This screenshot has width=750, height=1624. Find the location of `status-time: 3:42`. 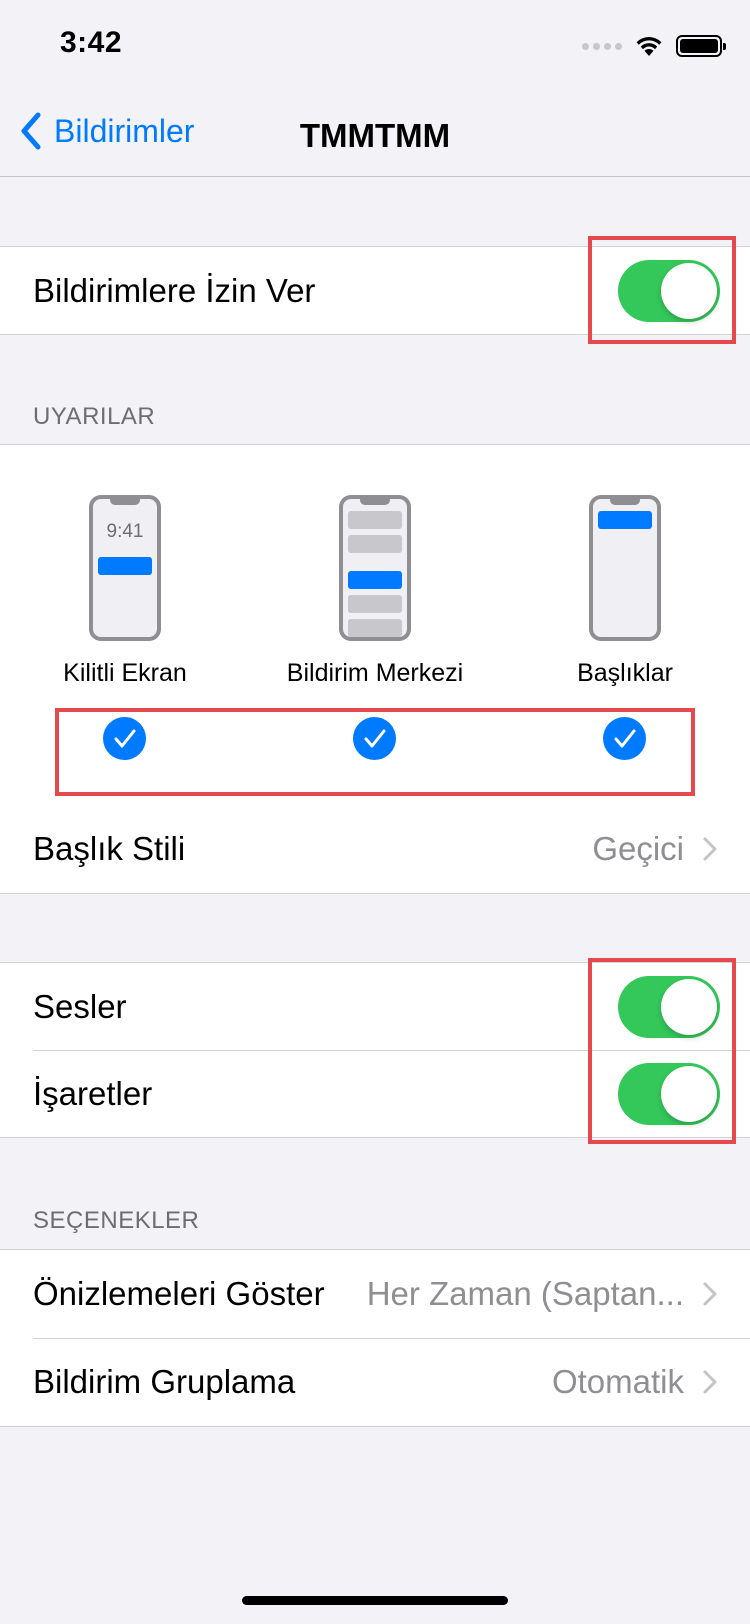

status-time: 3:42 is located at coordinates (91, 42).